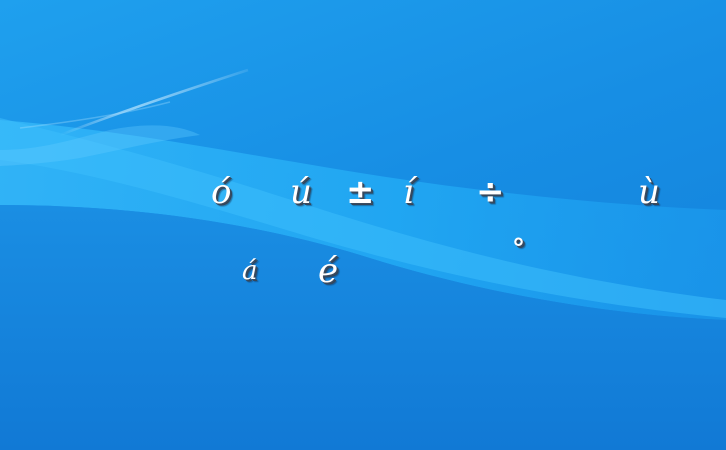 This screenshot has height=450, width=726. What do you see at coordinates (328, 271) in the screenshot?
I see `glyph-e-acute: é` at bounding box center [328, 271].